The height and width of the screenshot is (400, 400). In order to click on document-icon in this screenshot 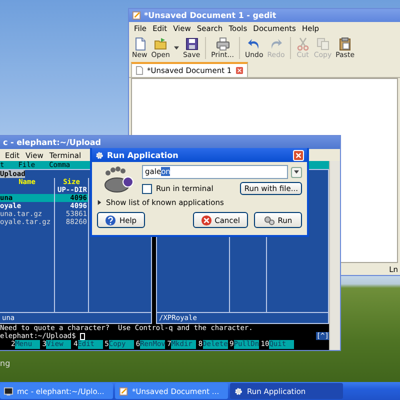, I will do `click(139, 70)`.